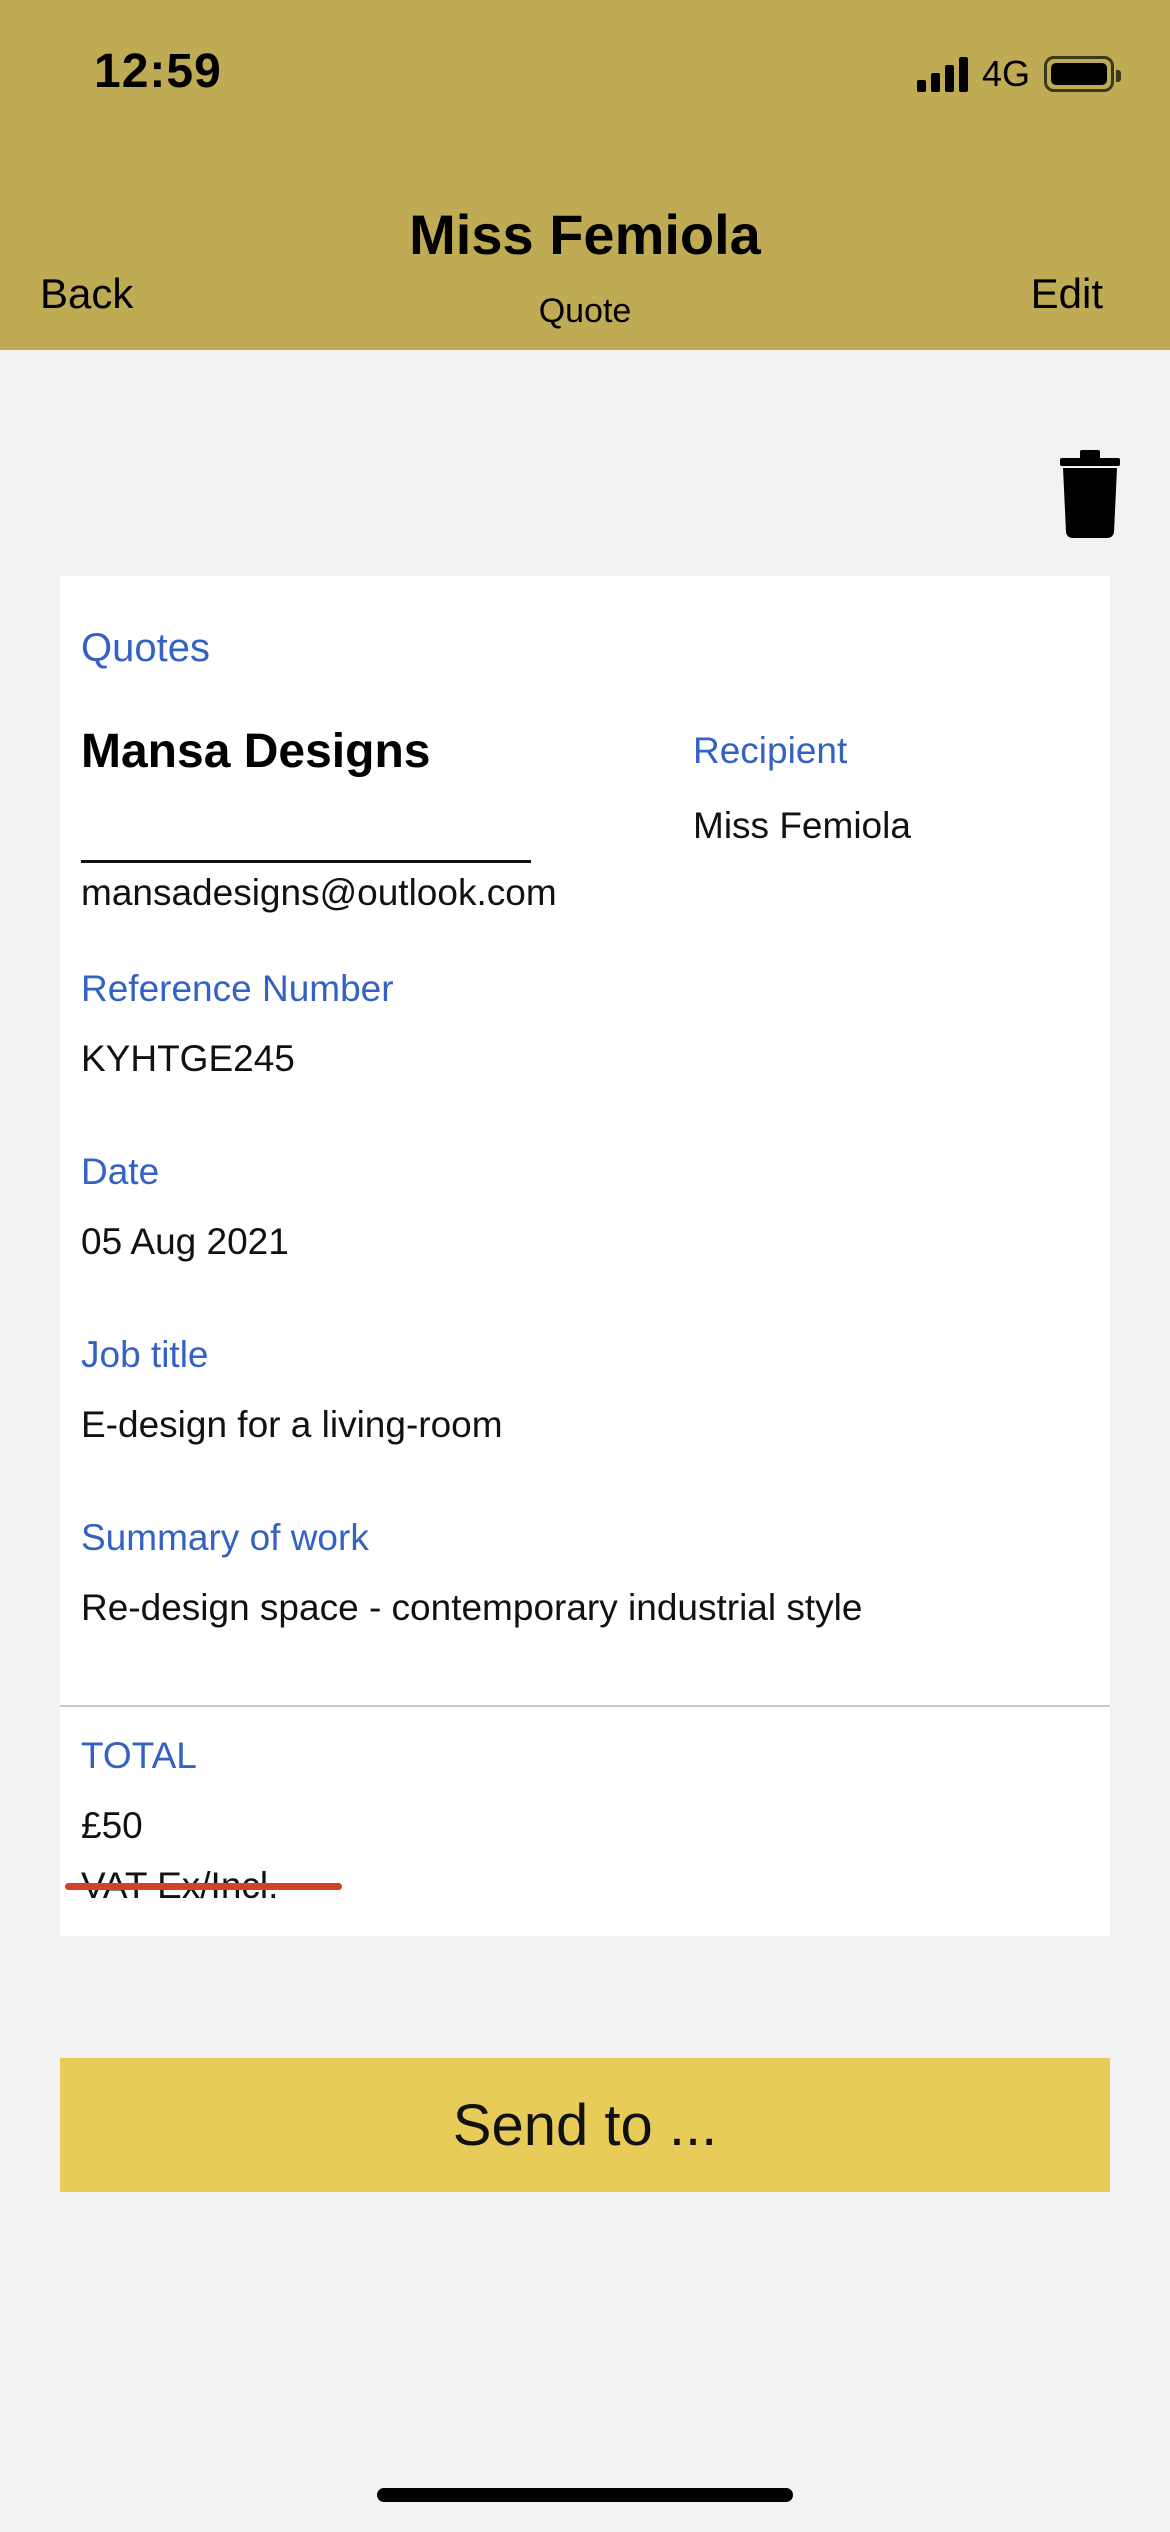 The height and width of the screenshot is (2532, 1170). Describe the element at coordinates (585, 2495) in the screenshot. I see `home-indicator` at that location.